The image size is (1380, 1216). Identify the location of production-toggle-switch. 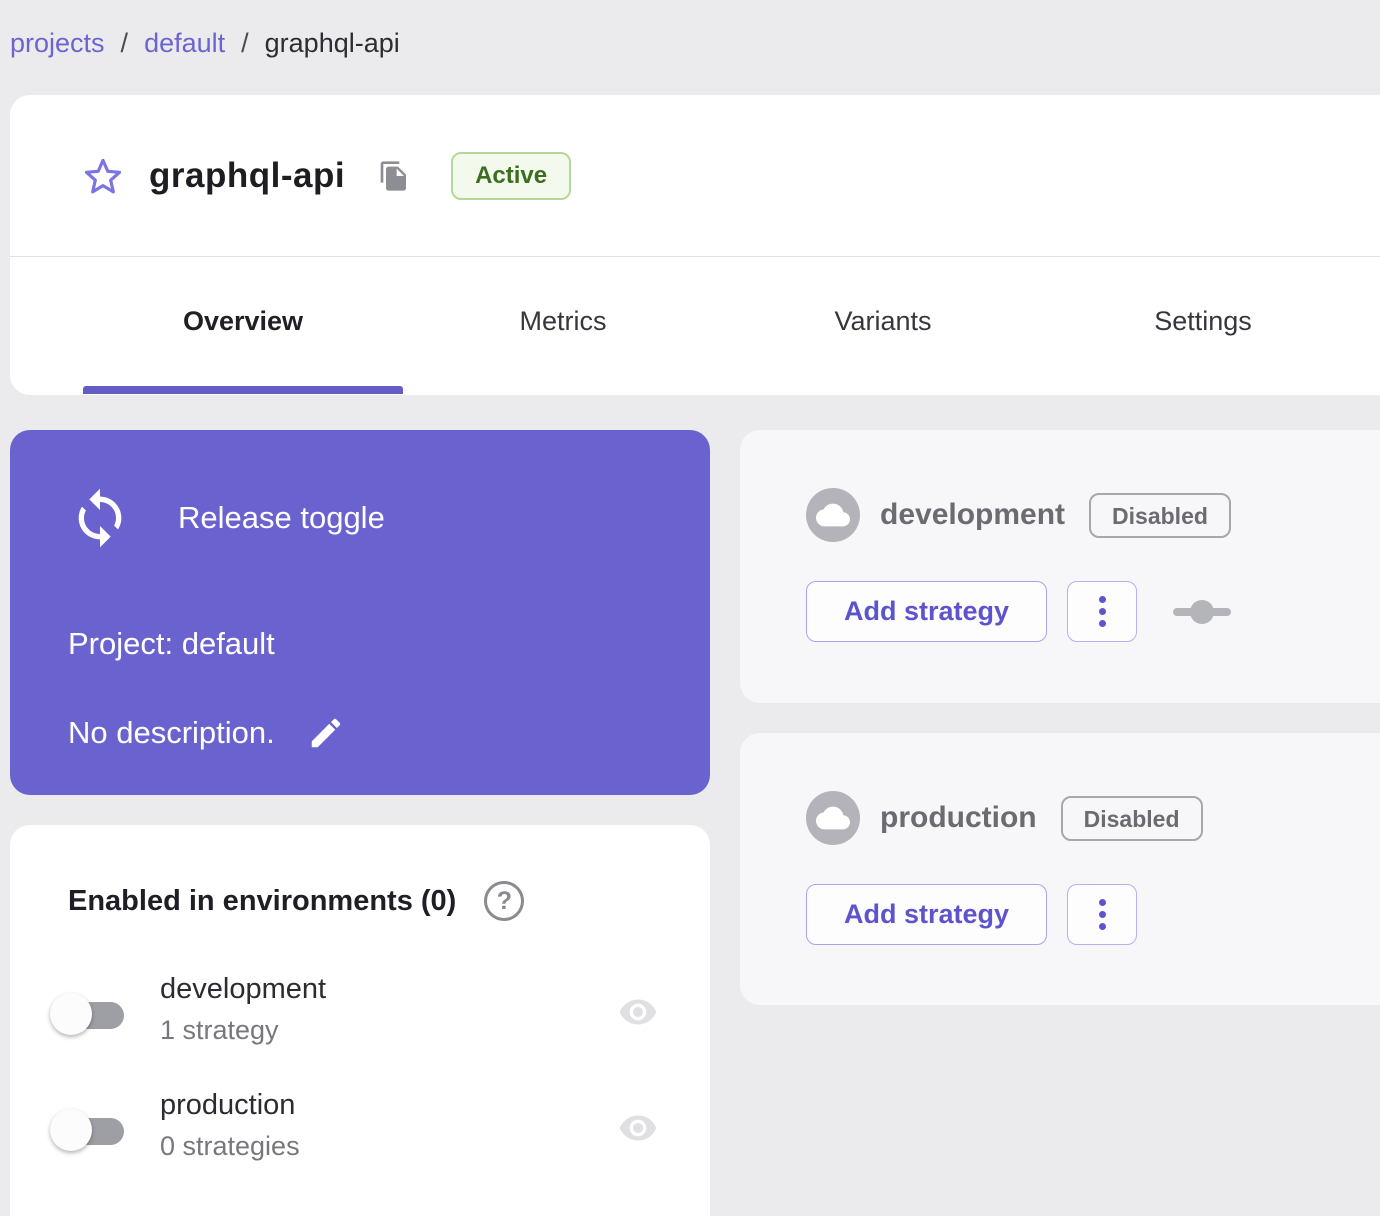
(96, 1131).